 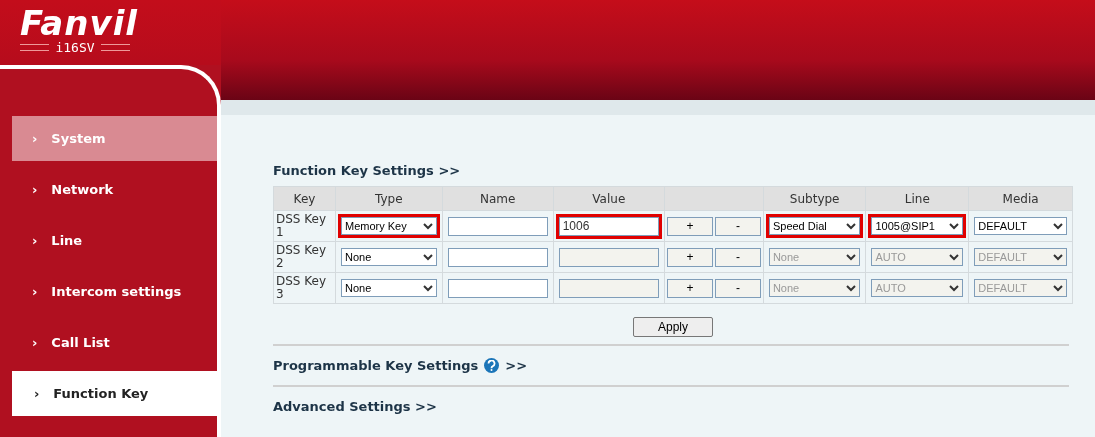 I want to click on line-select: 1005@SIP1, so click(x=917, y=226).